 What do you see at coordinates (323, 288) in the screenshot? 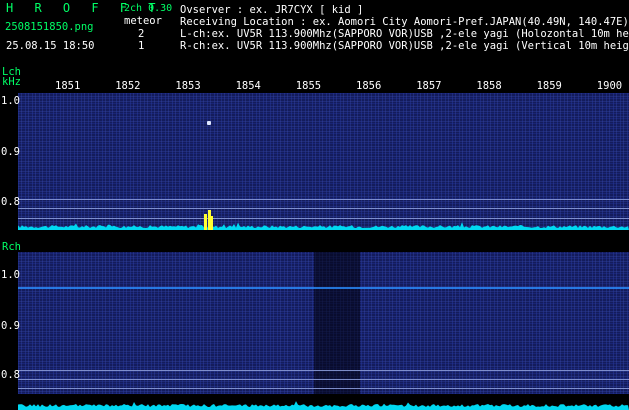
I see `rch-carrier-line` at bounding box center [323, 288].